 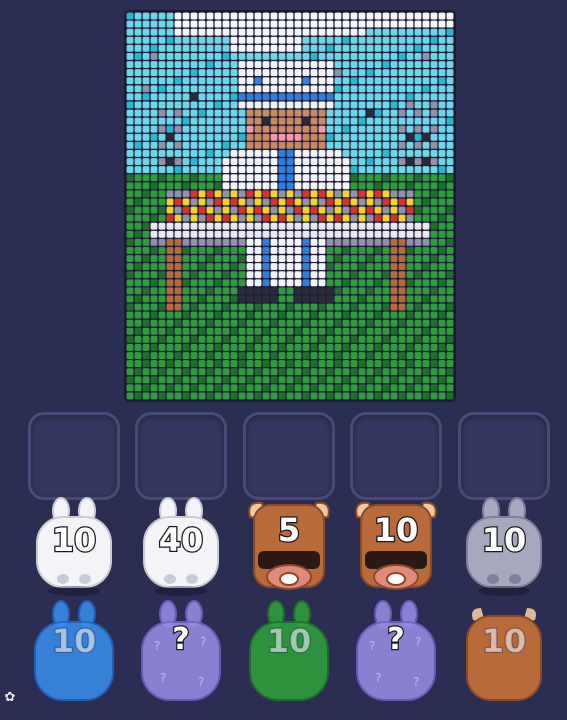 What do you see at coordinates (181, 547) in the screenshot?
I see `bunny-shooter: 40` at bounding box center [181, 547].